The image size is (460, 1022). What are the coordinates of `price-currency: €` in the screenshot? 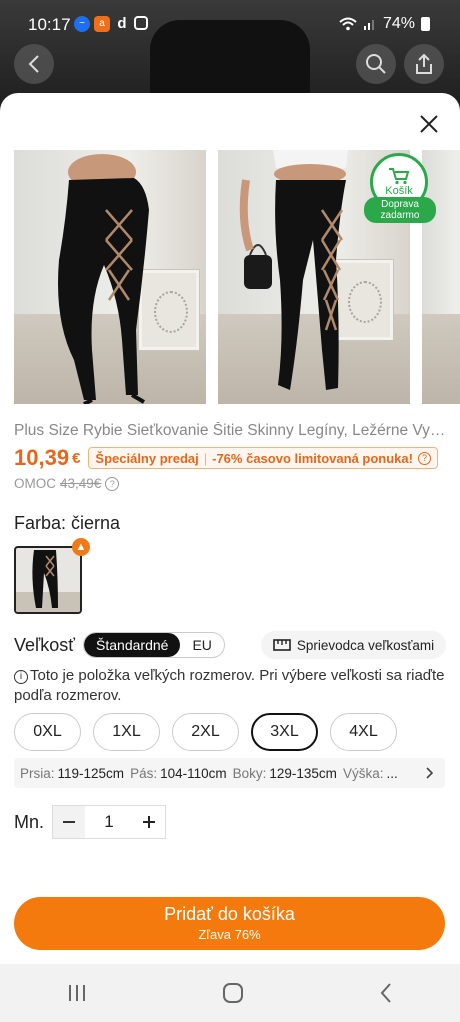 It's located at (76, 458).